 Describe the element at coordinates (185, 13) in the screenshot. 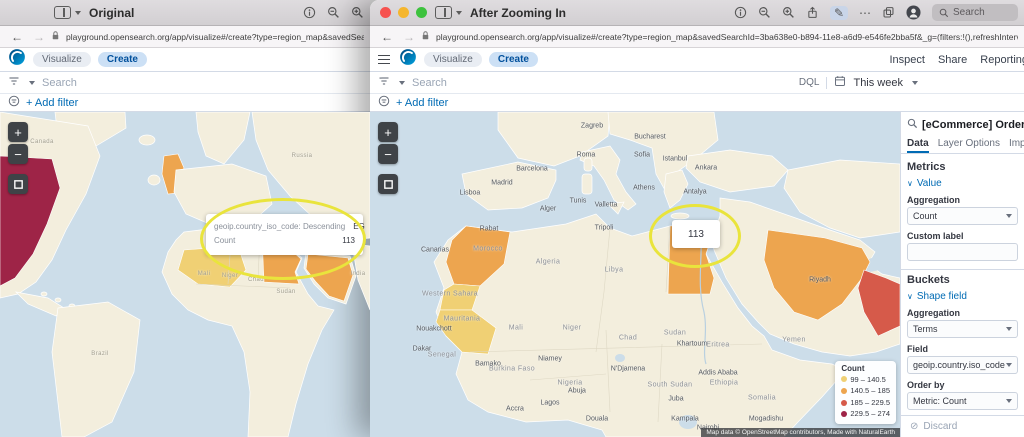

I see `left-titlebar: Original` at that location.